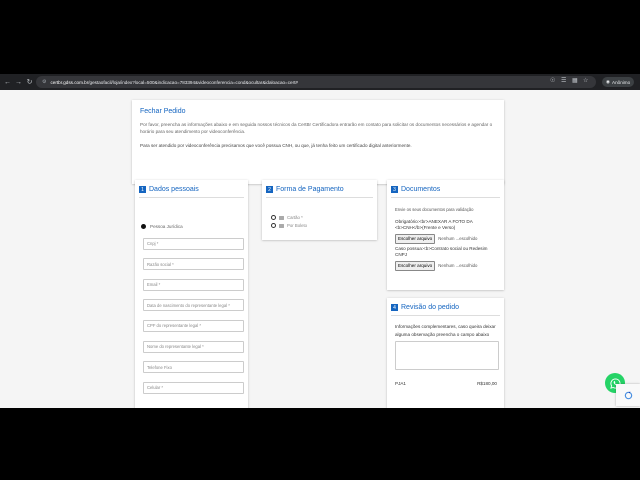 This screenshot has width=640, height=480. What do you see at coordinates (193, 346) in the screenshot?
I see `legal-rep-name-field: Nome do representante legal *` at bounding box center [193, 346].